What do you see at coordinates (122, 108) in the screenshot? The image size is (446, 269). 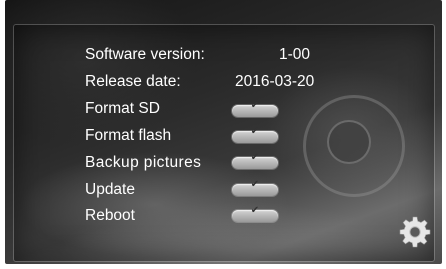 I see `format-sd-label: Format SD` at bounding box center [122, 108].